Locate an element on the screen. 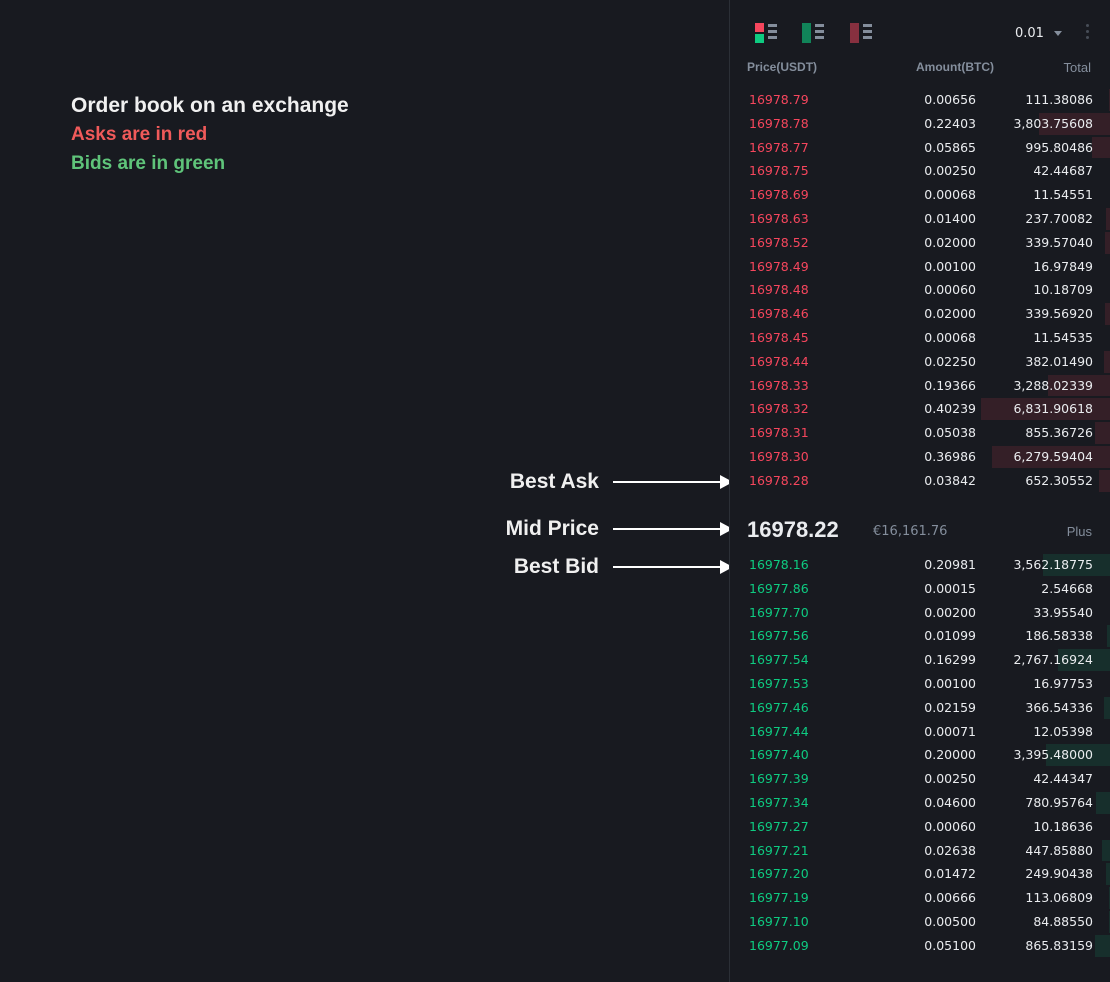 The width and height of the screenshot is (1110, 982). ask-row: 16978.31 0.05038 855.36726 is located at coordinates (920, 433).